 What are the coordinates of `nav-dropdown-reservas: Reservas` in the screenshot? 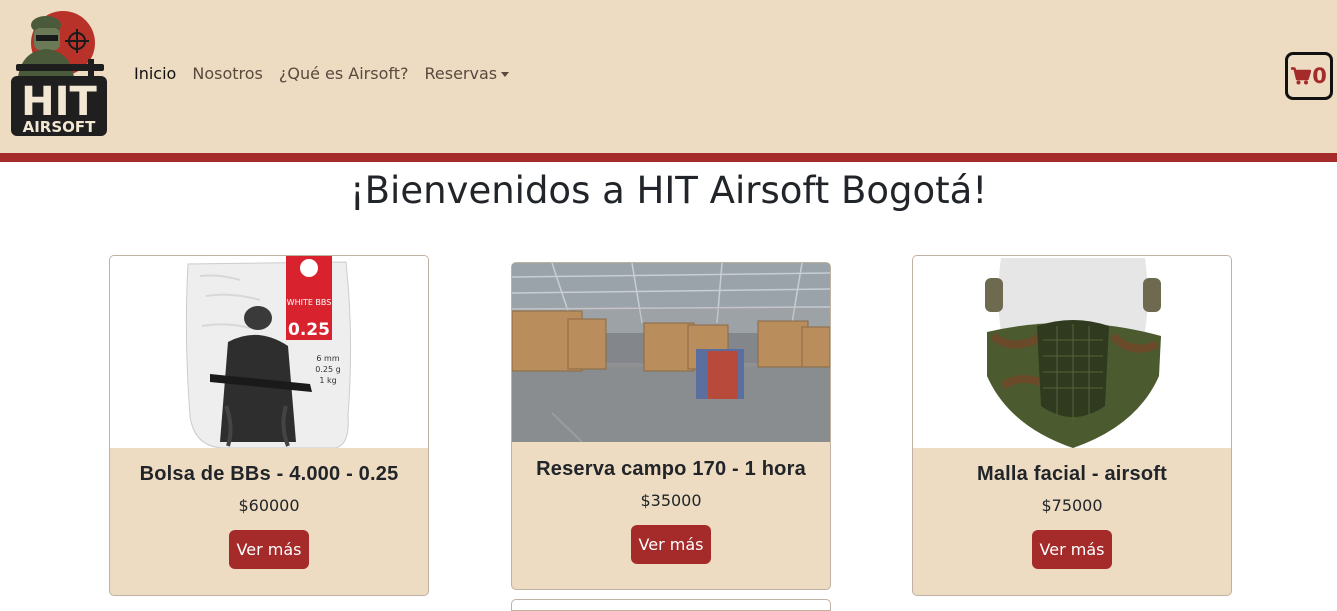 It's located at (467, 74).